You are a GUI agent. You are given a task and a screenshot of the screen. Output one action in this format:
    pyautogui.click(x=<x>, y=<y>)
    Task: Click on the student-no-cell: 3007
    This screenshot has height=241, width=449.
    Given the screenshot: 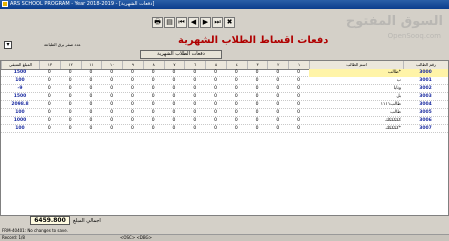 What is the action you would take?
    pyautogui.click(x=425, y=129)
    